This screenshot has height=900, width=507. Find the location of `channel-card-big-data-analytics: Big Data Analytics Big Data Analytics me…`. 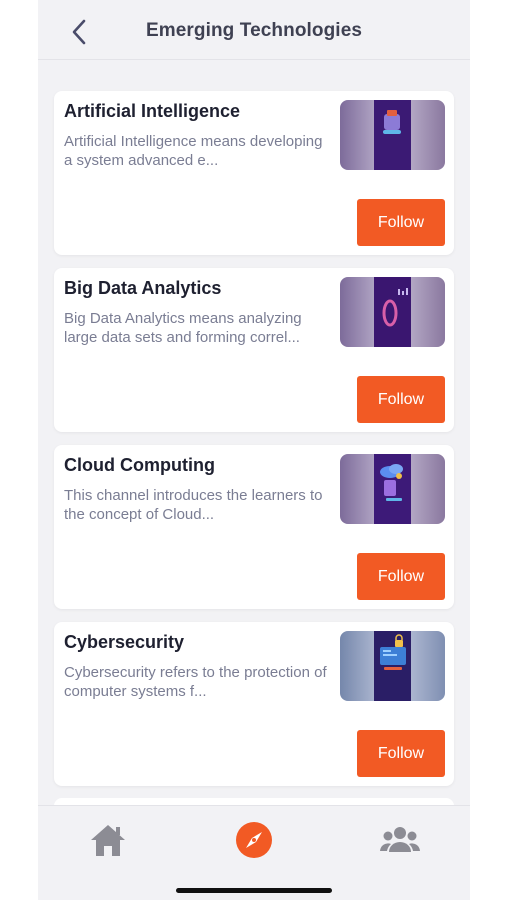

channel-card-big-data-analytics: Big Data Analytics Big Data Analytics me… is located at coordinates (254, 350).